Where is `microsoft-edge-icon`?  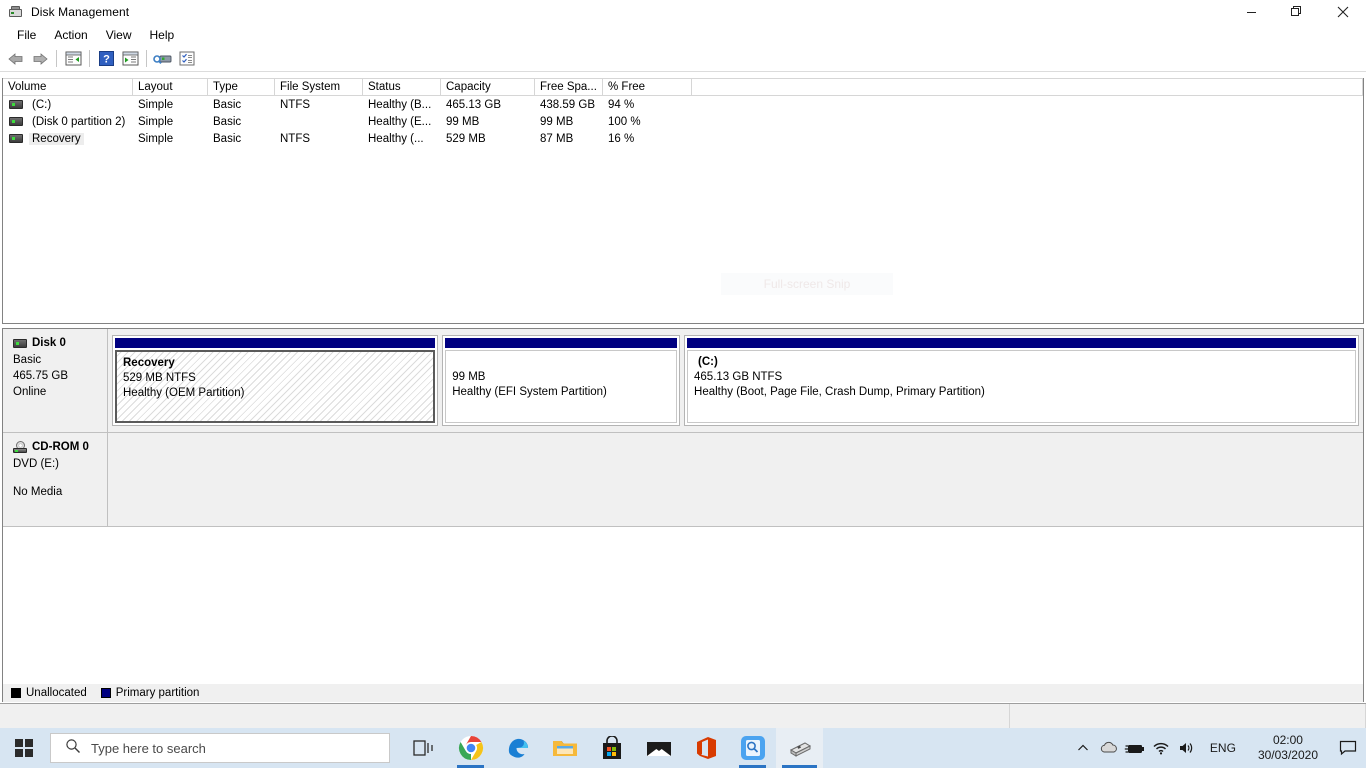 microsoft-edge-icon is located at coordinates (517, 748).